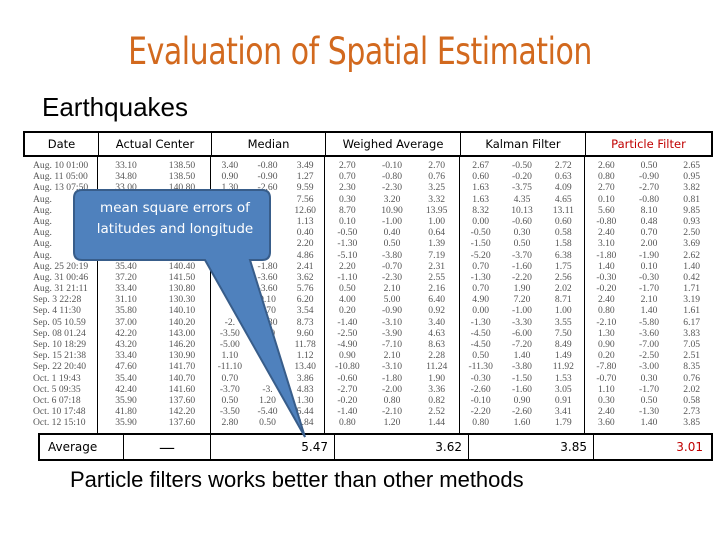  Describe the element at coordinates (347, 233) in the screenshot. I see `table-cell: -0.50` at that location.